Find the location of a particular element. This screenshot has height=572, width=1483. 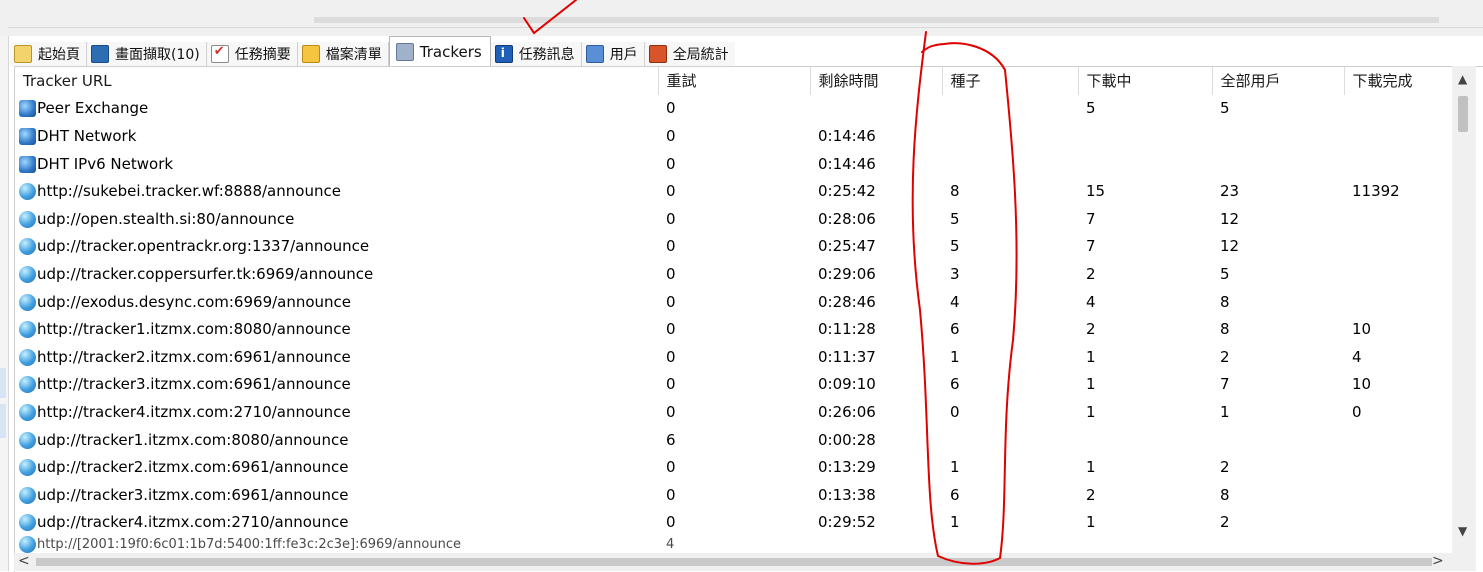

tab-file-list: 檔案清單 is located at coordinates (343, 54).